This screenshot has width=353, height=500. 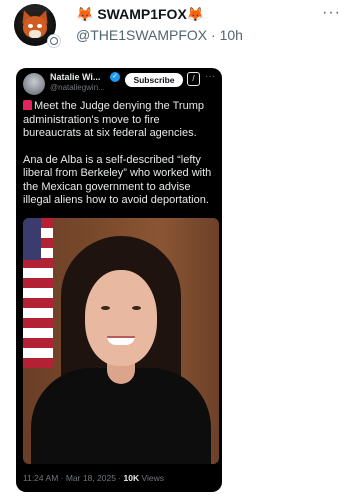 What do you see at coordinates (38, 293) in the screenshot?
I see `american-flag` at bounding box center [38, 293].